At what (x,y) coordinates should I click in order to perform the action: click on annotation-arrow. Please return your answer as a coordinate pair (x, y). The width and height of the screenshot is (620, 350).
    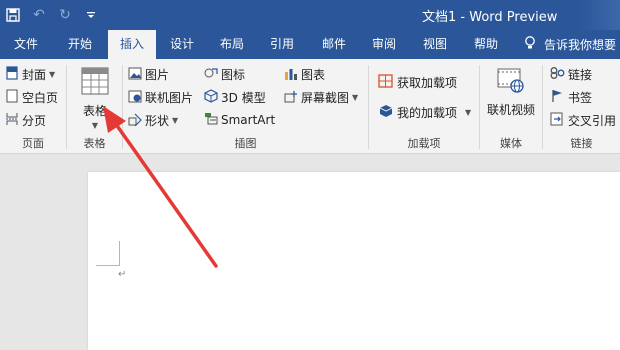
    Looking at the image, I should click on (160, 187).